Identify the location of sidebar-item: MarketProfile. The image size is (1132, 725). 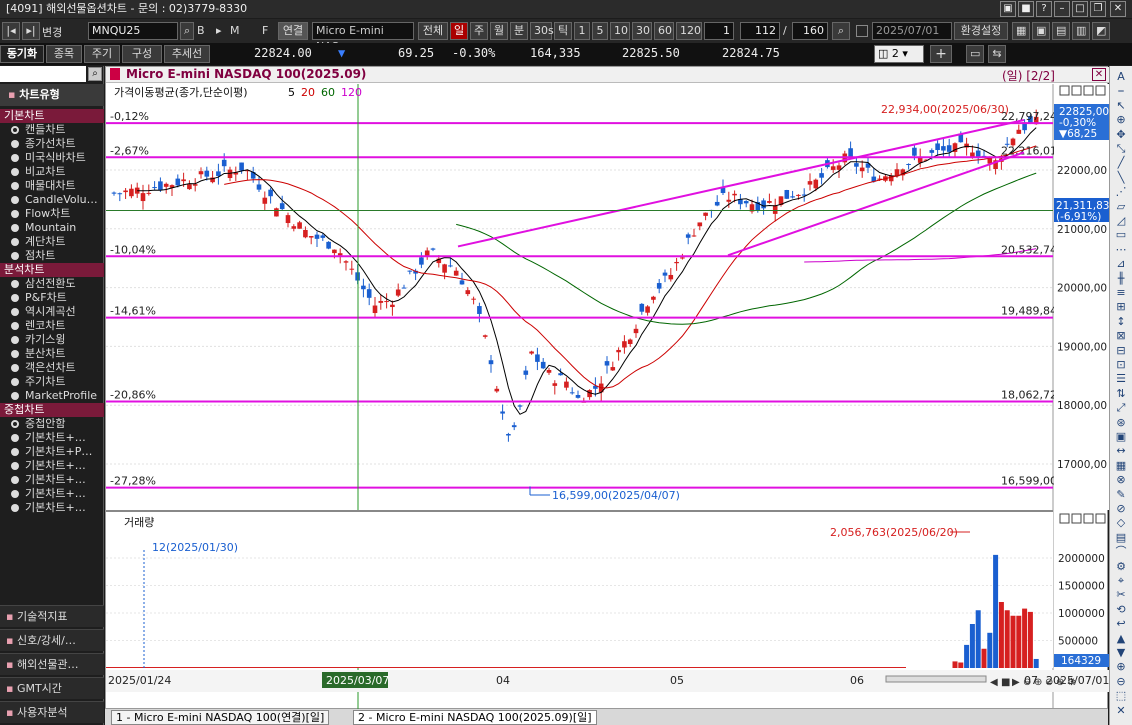
(52, 396).